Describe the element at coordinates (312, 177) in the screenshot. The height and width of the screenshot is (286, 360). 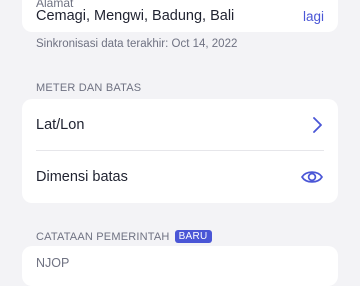
I see `eye-icon` at that location.